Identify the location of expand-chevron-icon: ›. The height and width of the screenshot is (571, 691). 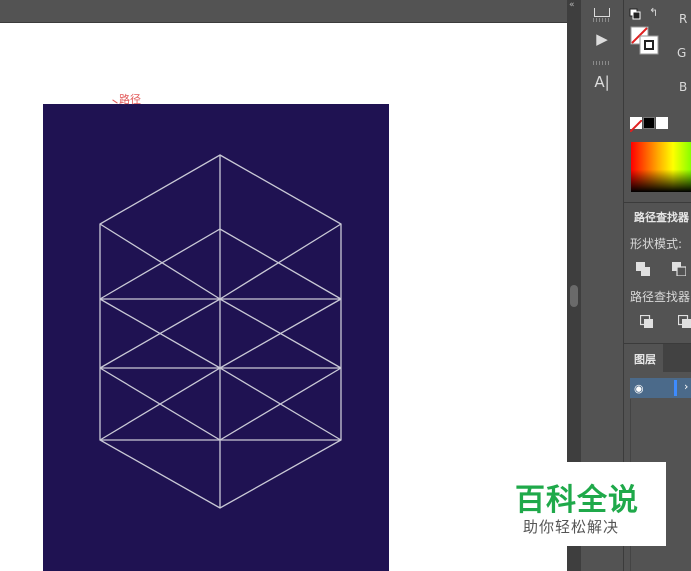
(686, 386).